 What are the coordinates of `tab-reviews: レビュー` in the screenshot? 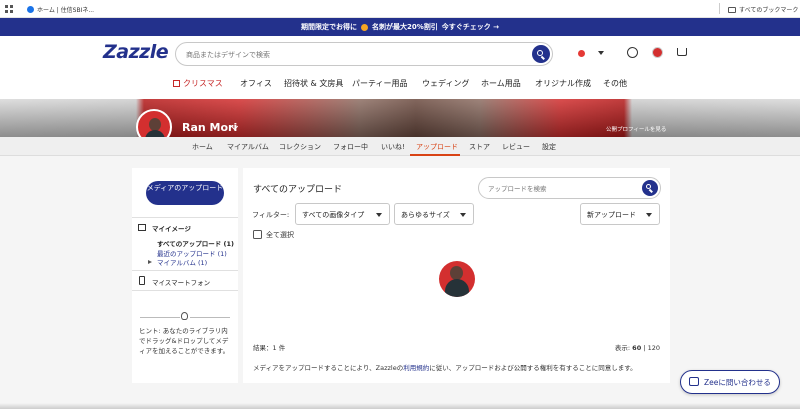 It's located at (516, 147).